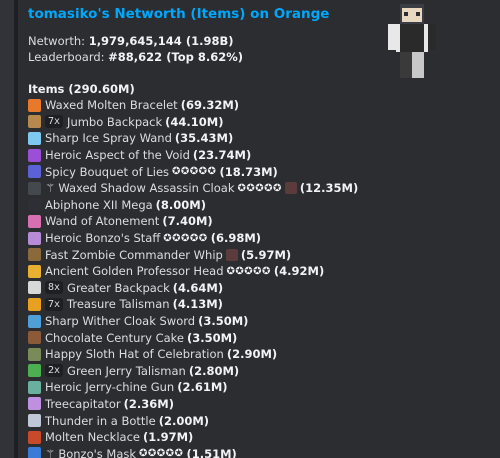  I want to click on item-value: (2.00M), so click(184, 420).